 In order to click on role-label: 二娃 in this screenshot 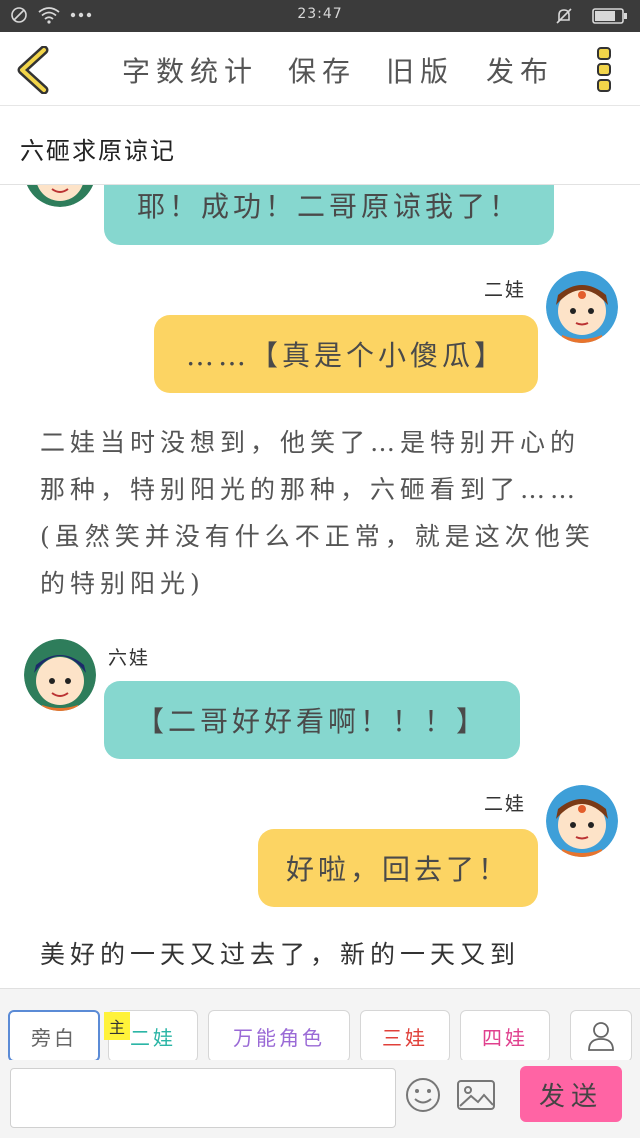, I will do `click(153, 1037)`.